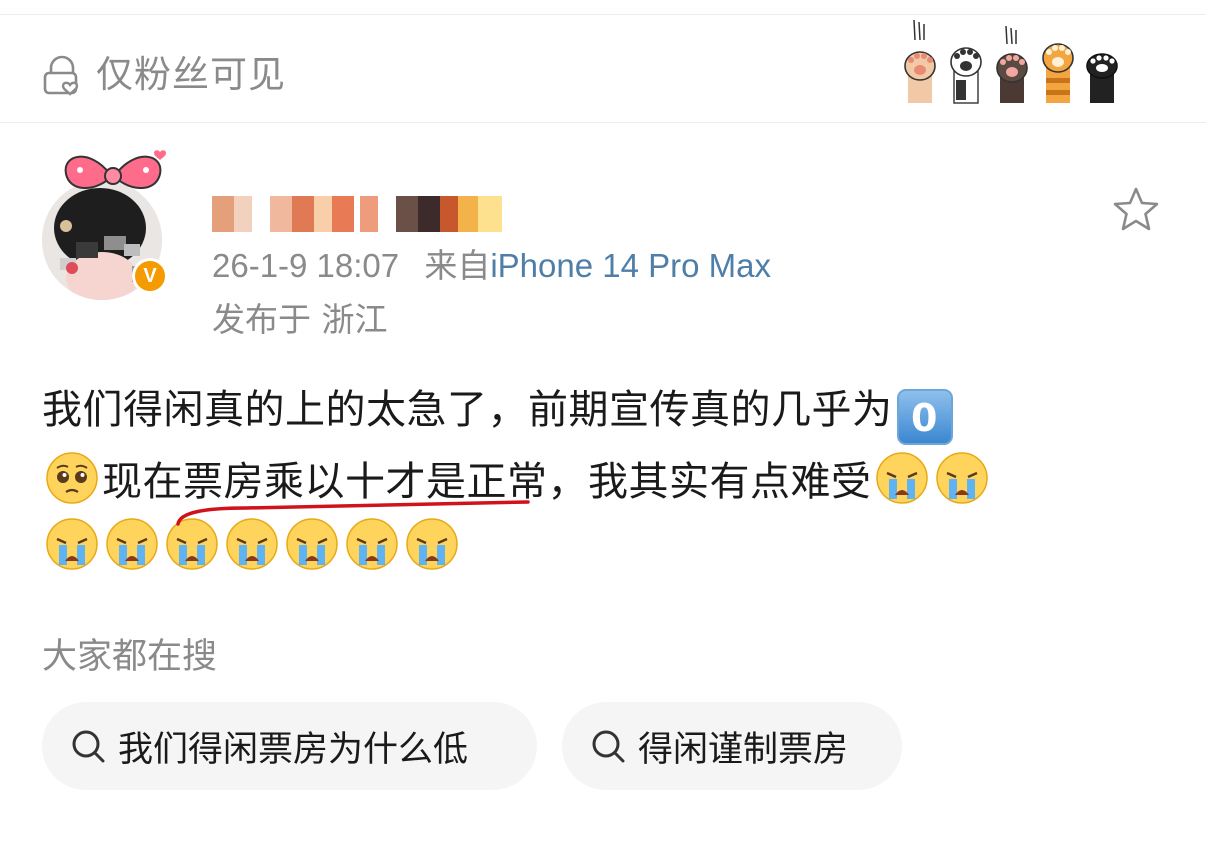  What do you see at coordinates (743, 749) in the screenshot?
I see `search-chip-label: 得闲谨制票房` at bounding box center [743, 749].